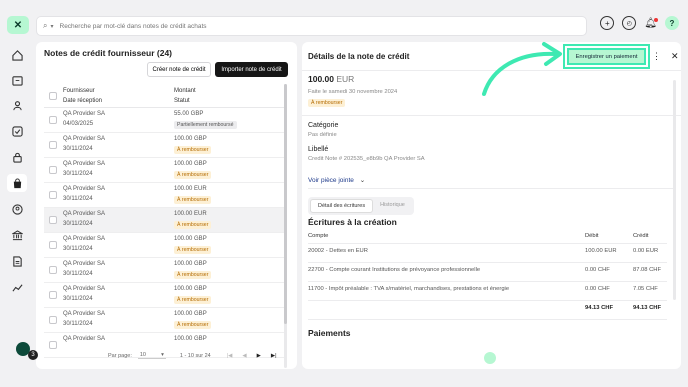 The height and width of the screenshot is (387, 688). Describe the element at coordinates (345, 79) in the screenshot. I see `currency: EUR` at that location.